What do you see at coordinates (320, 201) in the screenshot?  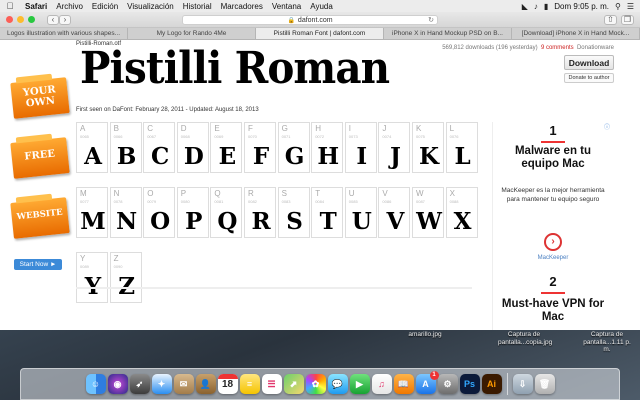 I see `glyph-code: 0084` at bounding box center [320, 201].